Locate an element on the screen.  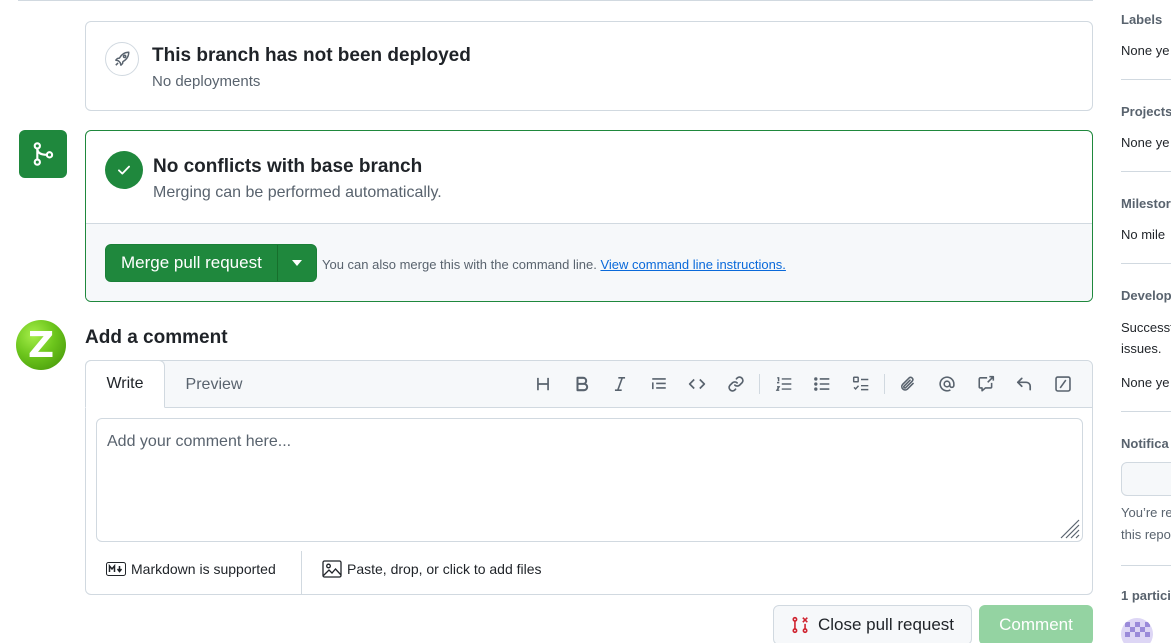
development-text-1: Successf is located at coordinates (1146, 327).